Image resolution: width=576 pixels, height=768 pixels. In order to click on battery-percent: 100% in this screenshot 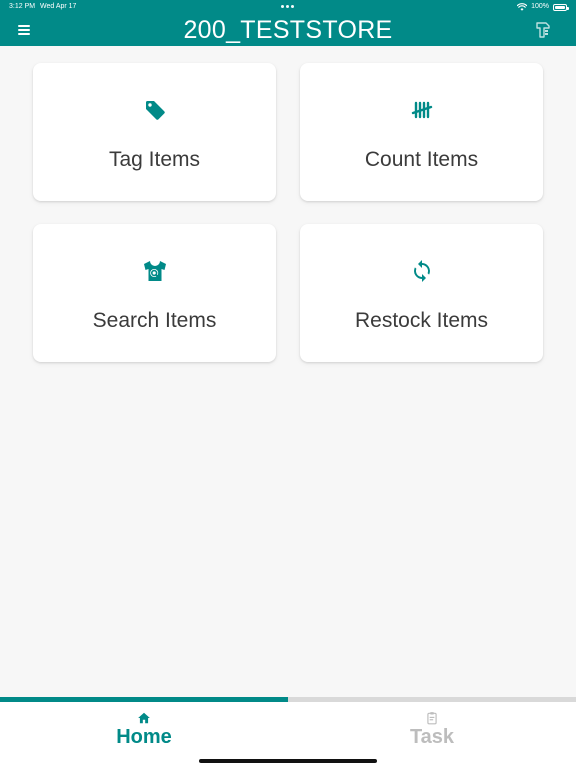, I will do `click(540, 6)`.